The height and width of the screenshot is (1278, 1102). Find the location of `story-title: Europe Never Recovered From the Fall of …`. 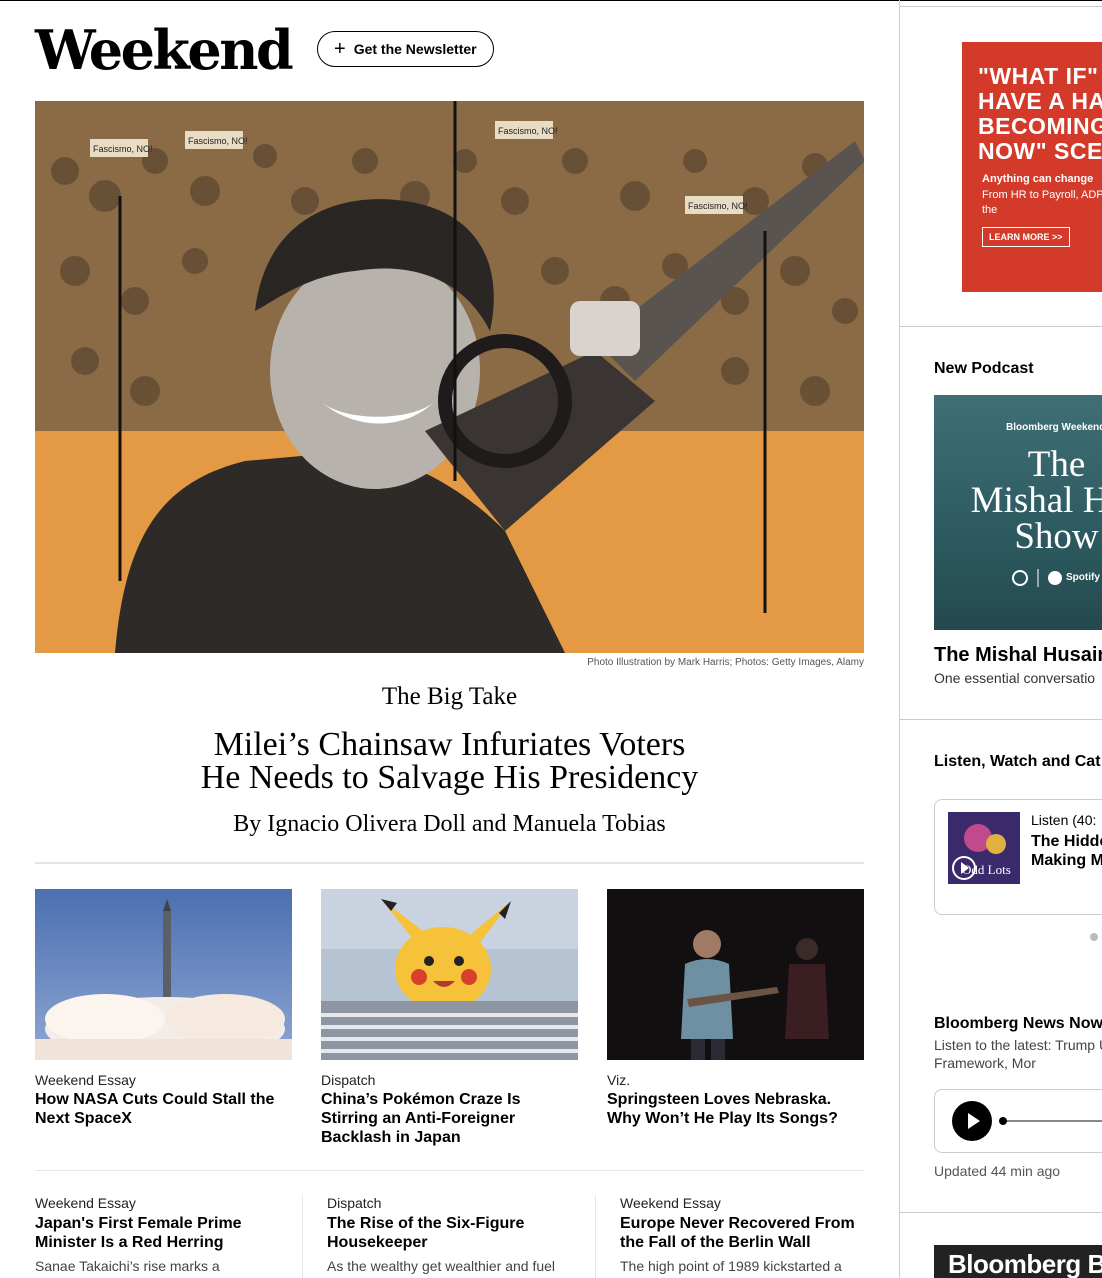

story-title: Europe Never Recovered From the Fall of … is located at coordinates (742, 1233).